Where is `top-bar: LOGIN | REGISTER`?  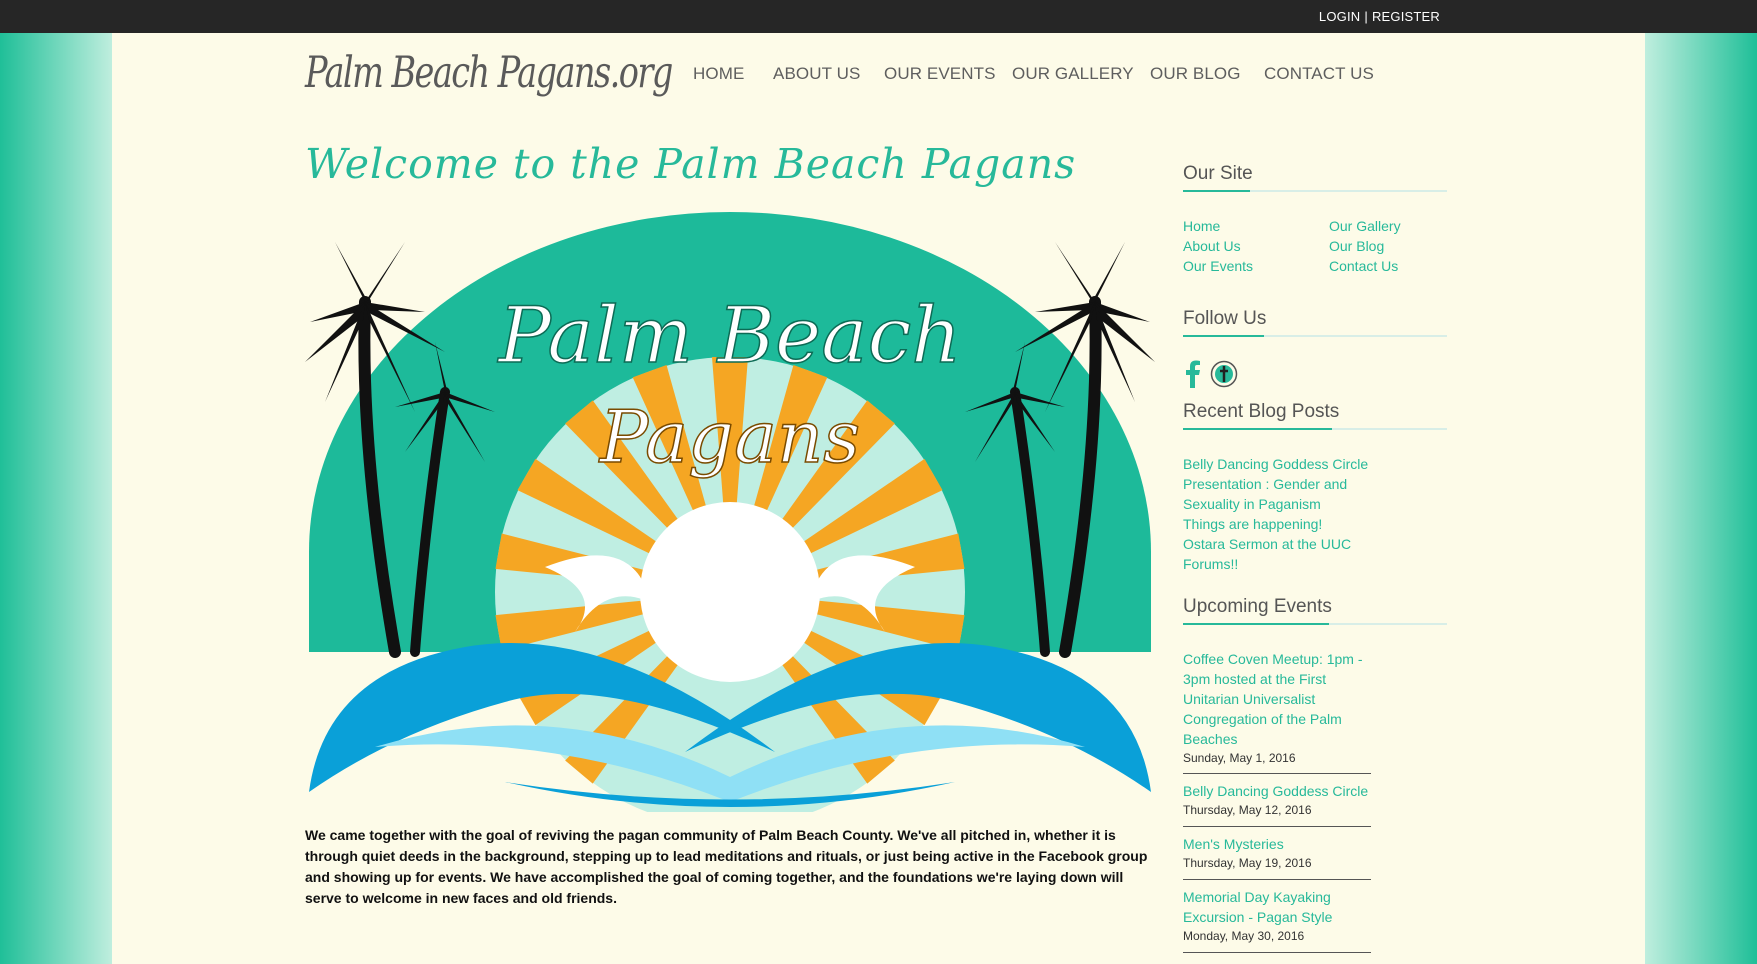 top-bar: LOGIN | REGISTER is located at coordinates (878, 16).